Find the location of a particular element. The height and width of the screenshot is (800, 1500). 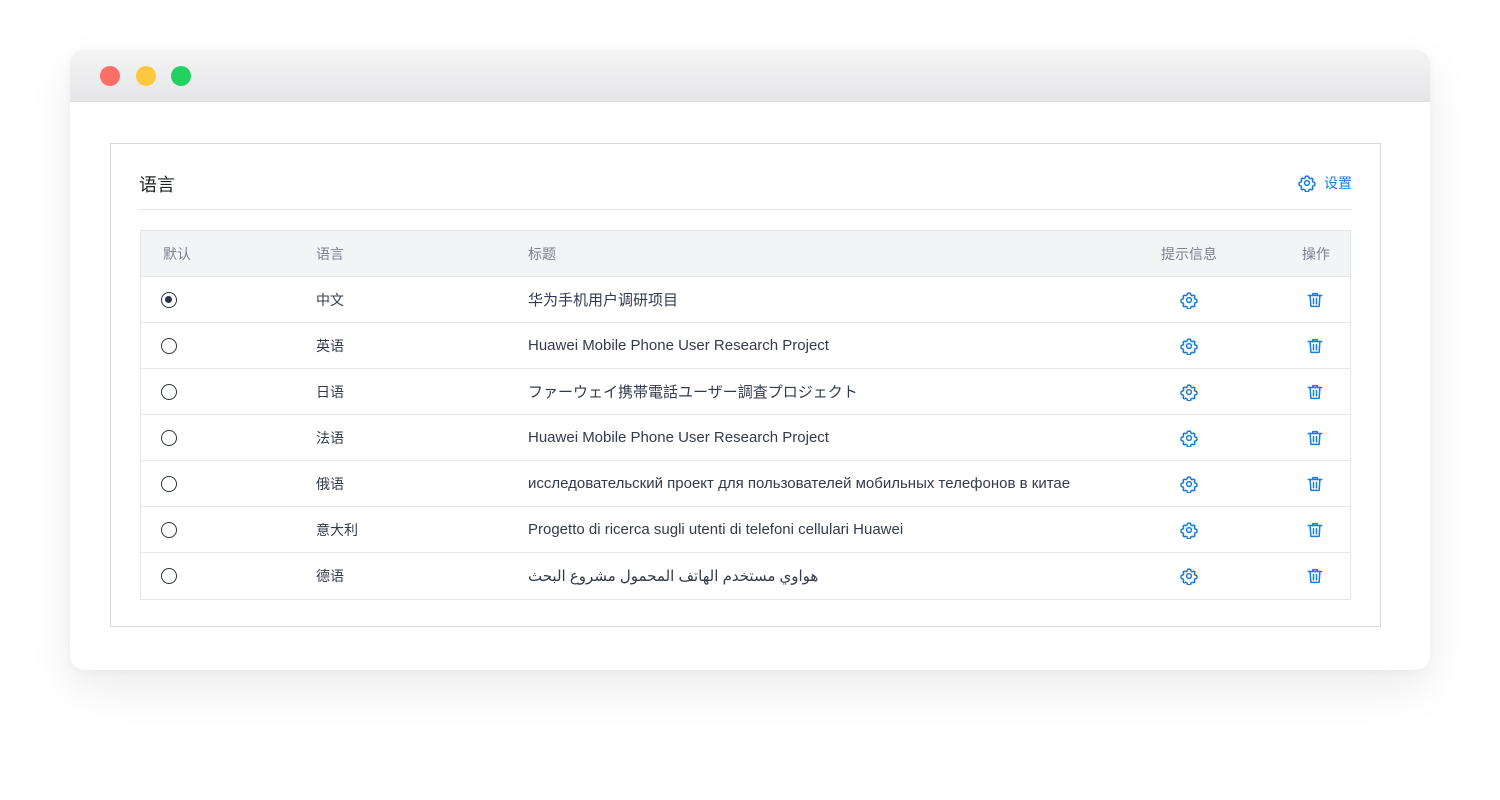

language-cell: 俄语 is located at coordinates (330, 483).